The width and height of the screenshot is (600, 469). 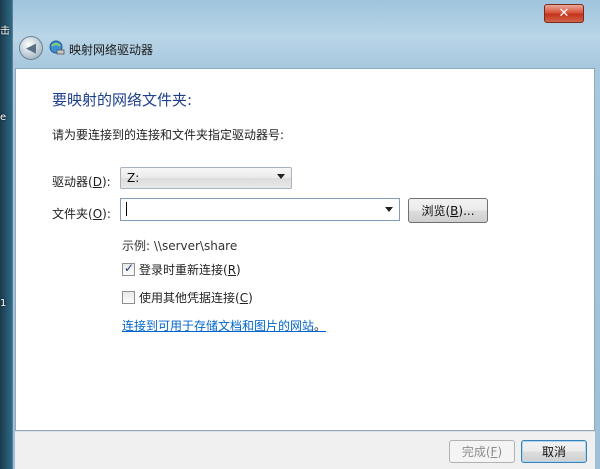 I want to click on other-credentials-checkbox, so click(x=128, y=297).